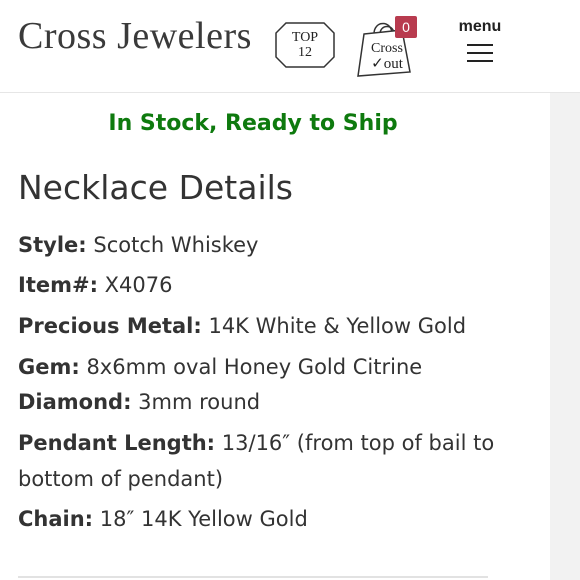  Describe the element at coordinates (334, 326) in the screenshot. I see `detail-value: 14K White & Yellow Gold` at that location.